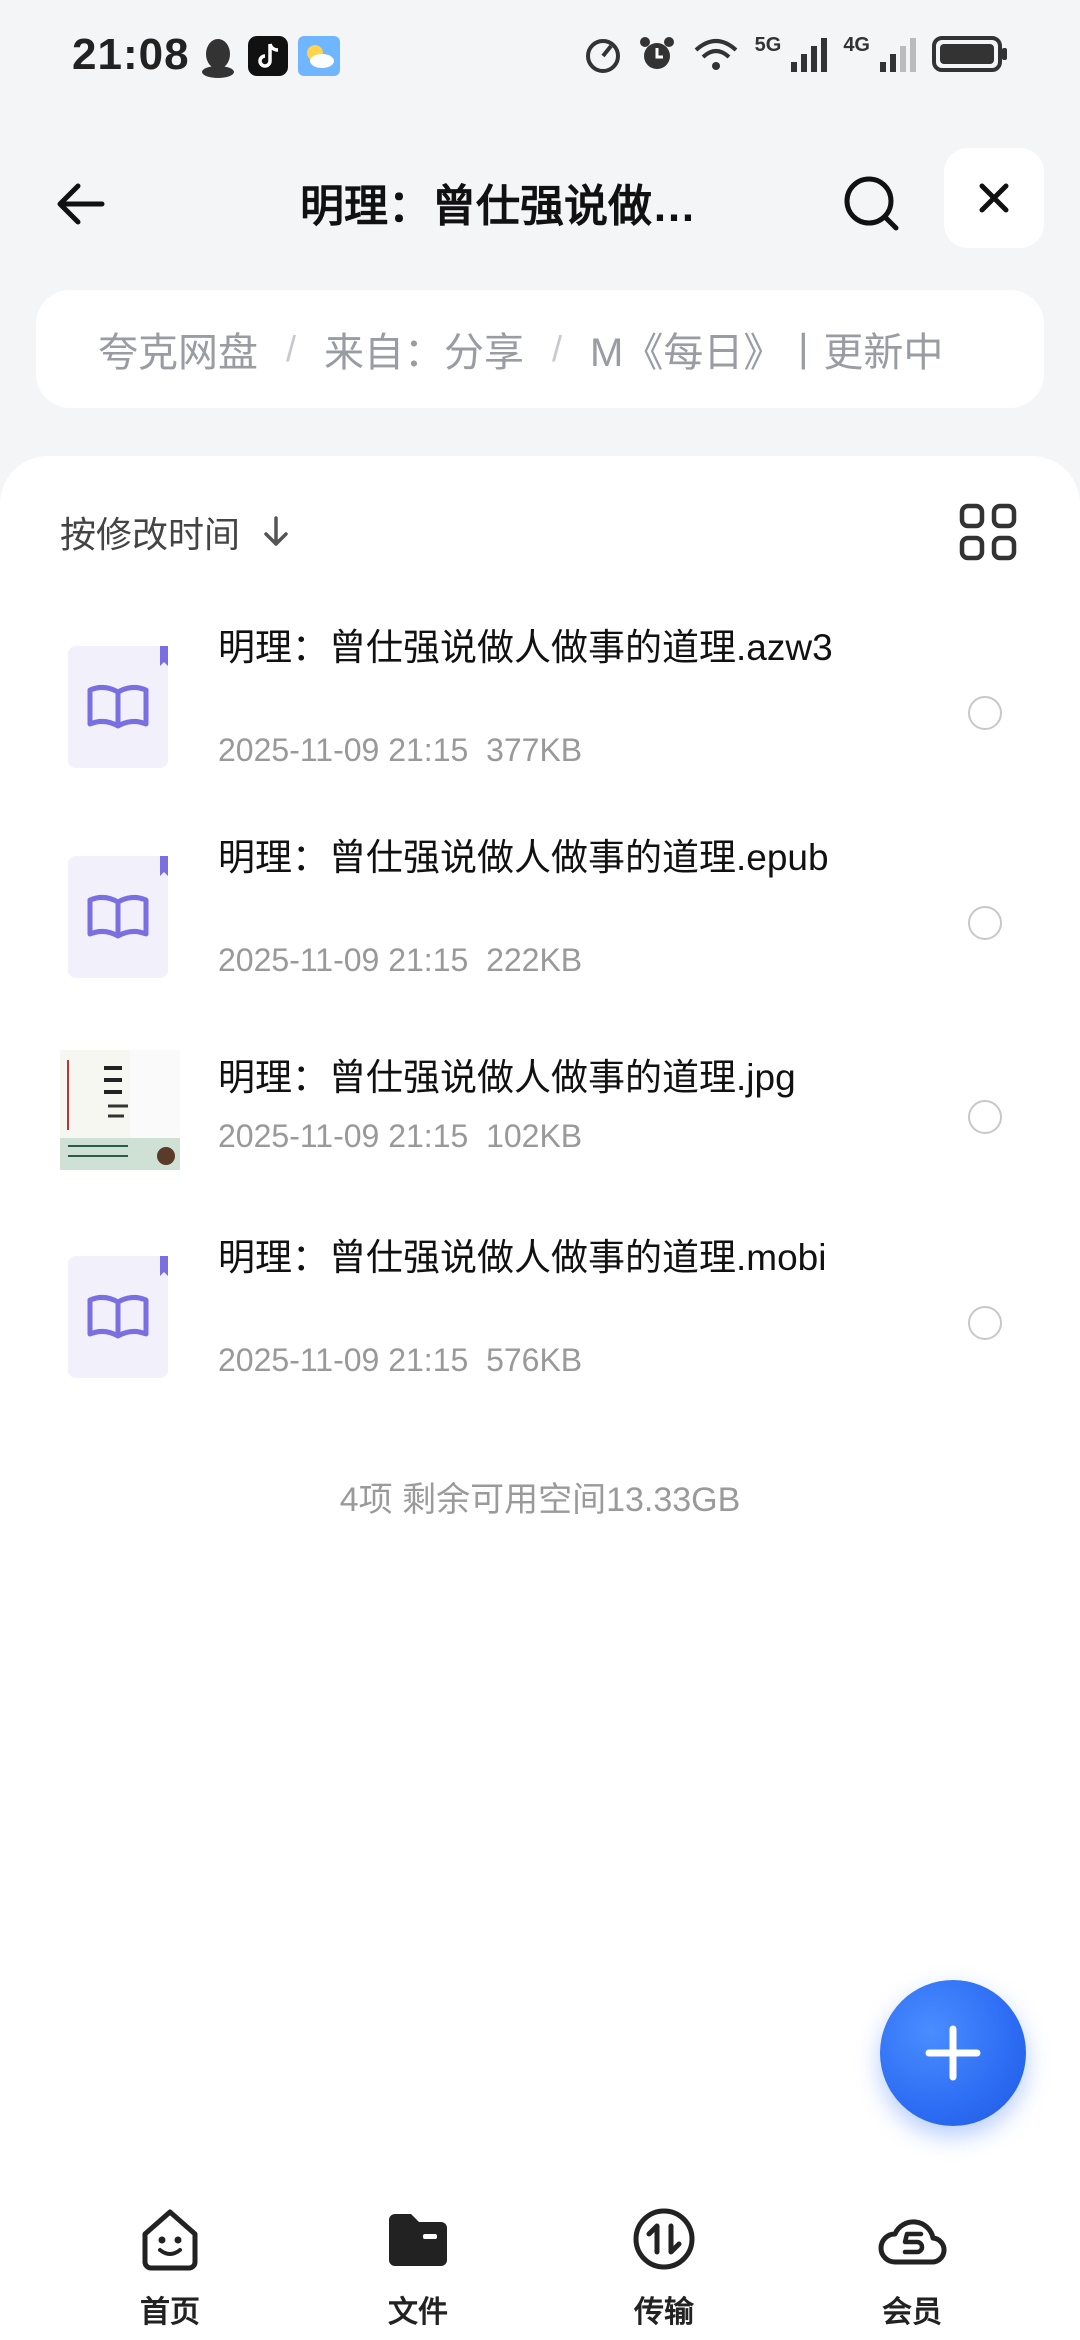 Image resolution: width=1080 pixels, height=2340 pixels. Describe the element at coordinates (912, 2267) in the screenshot. I see `nav-item-member: 会员` at that location.